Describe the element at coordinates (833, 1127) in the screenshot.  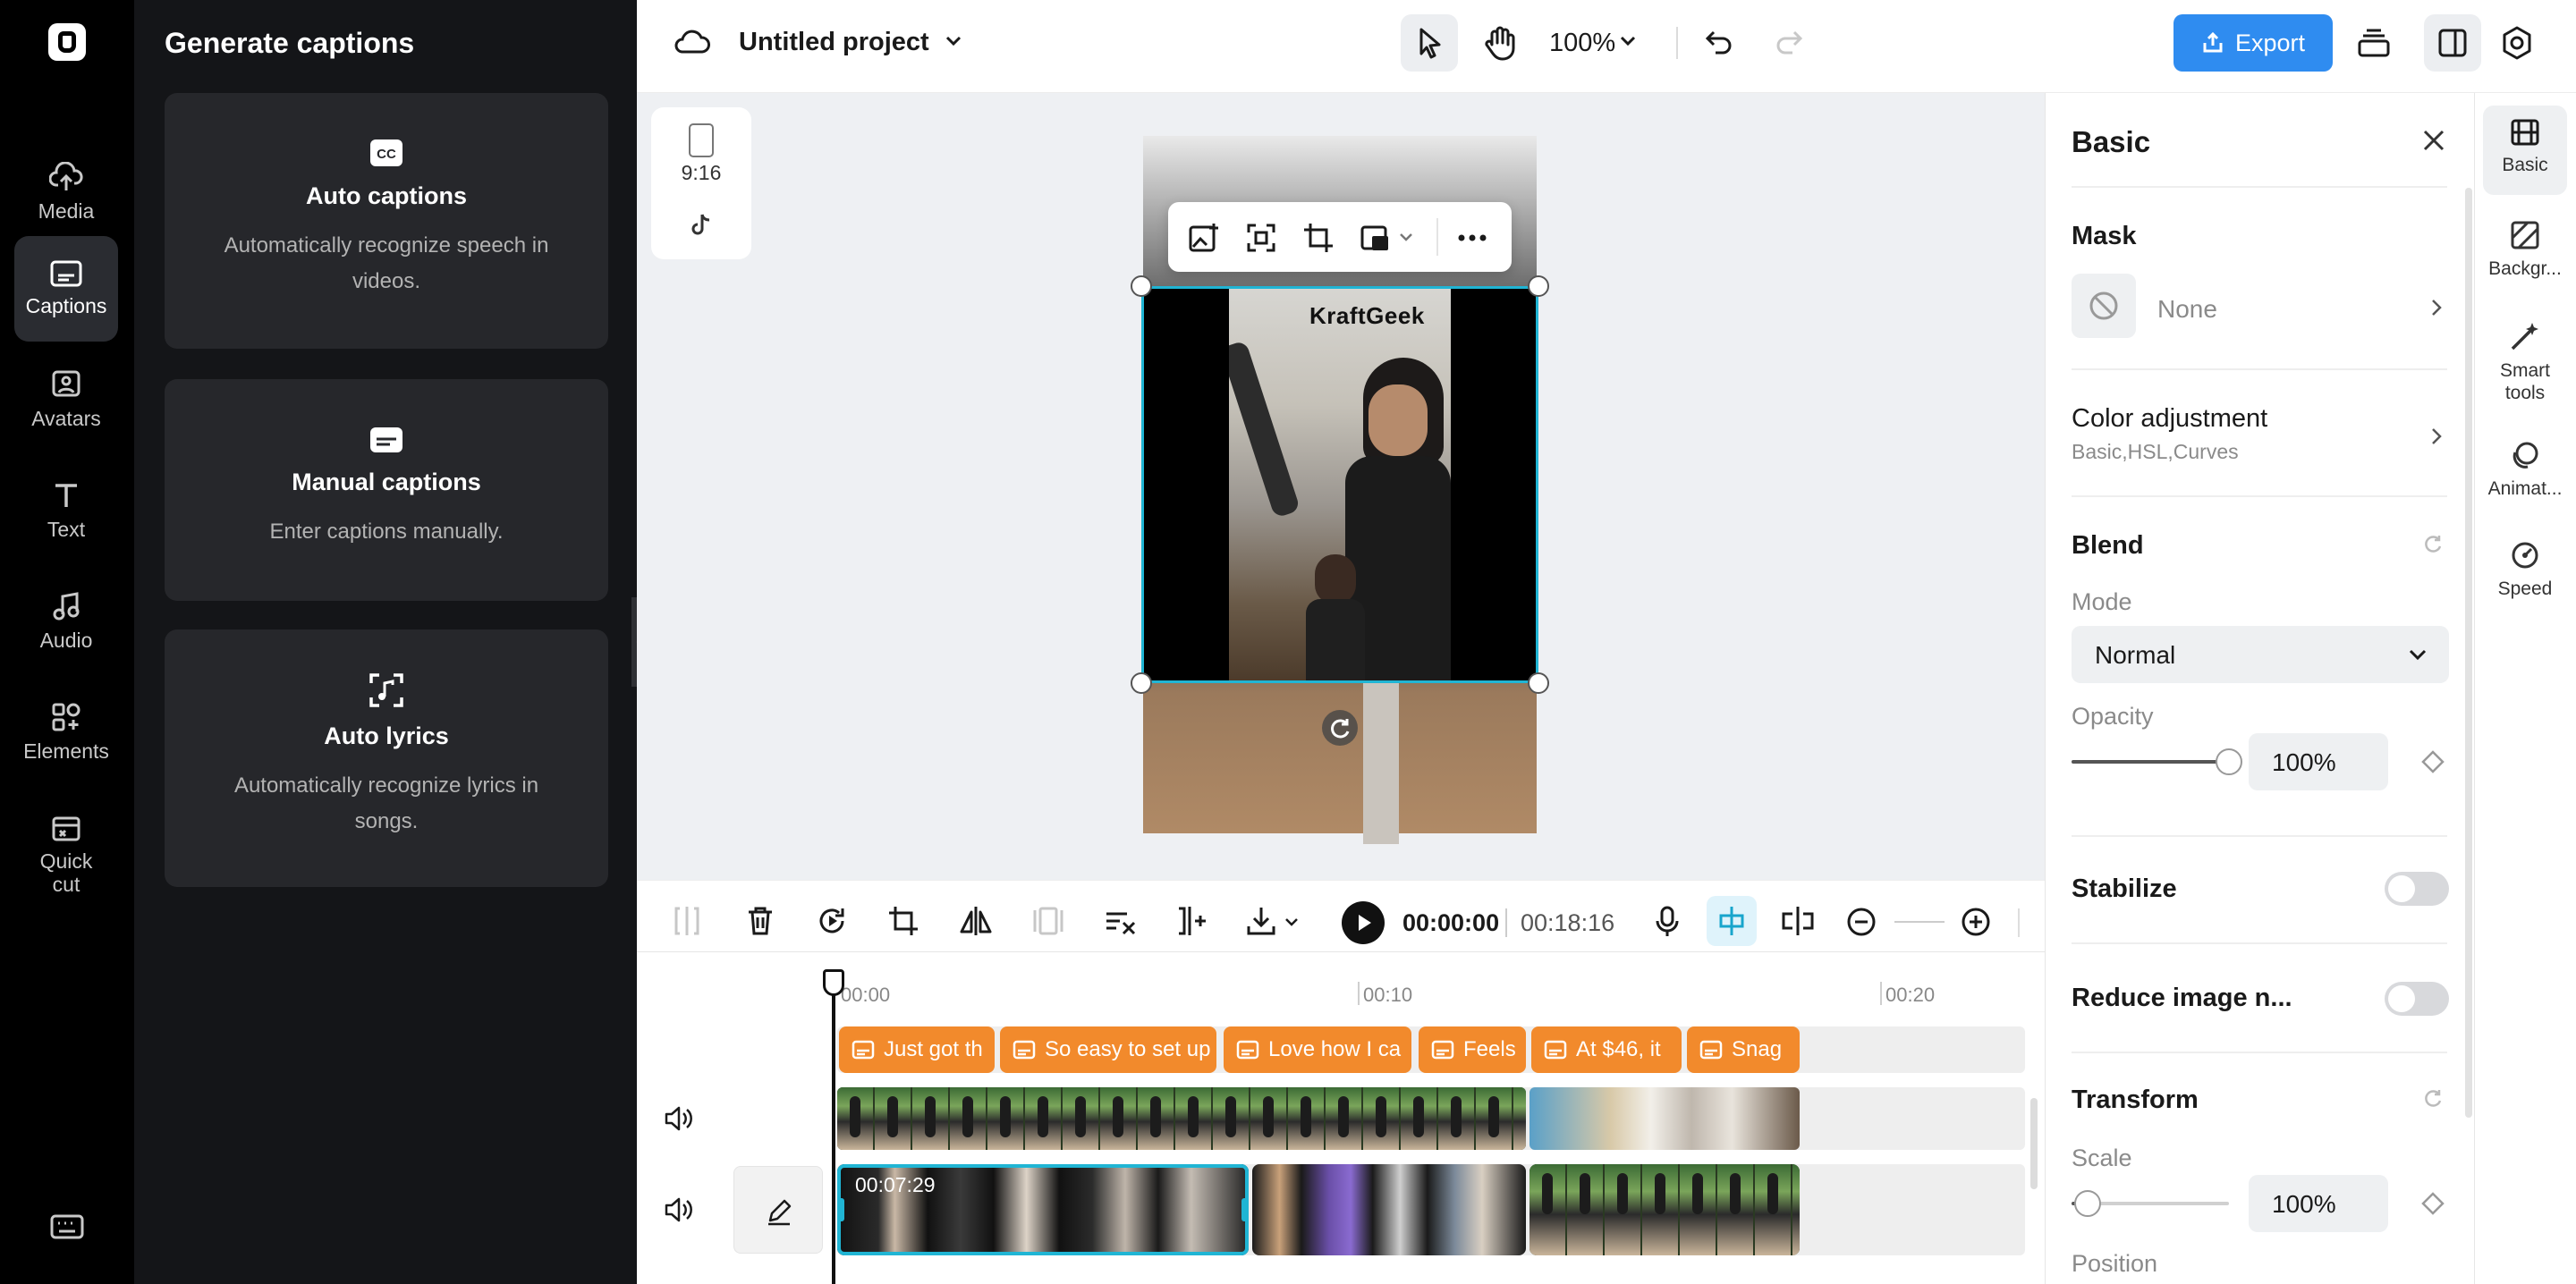
I see `playhead` at that location.